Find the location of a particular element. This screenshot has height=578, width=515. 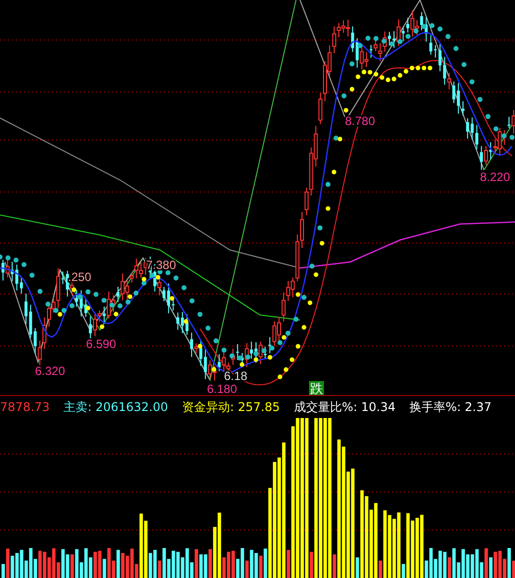

price-label: 8.220 is located at coordinates (495, 177).